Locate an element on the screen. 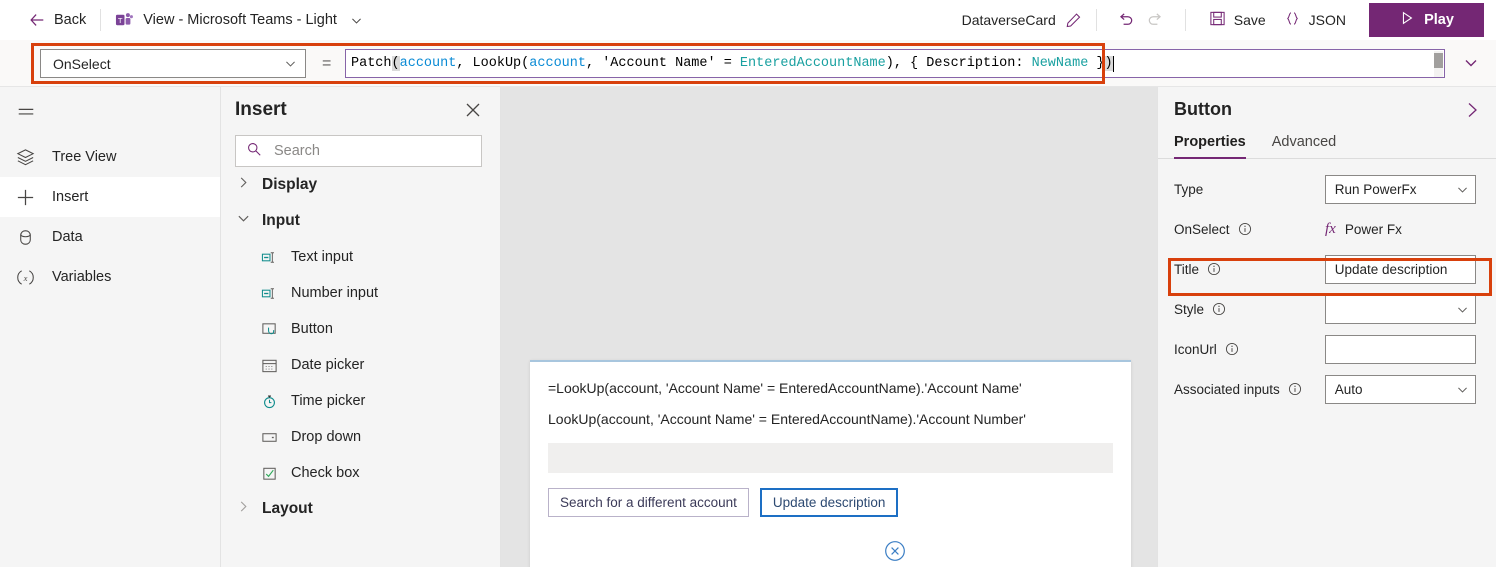 The width and height of the screenshot is (1496, 567). tab-advanced: Advanced is located at coordinates (1304, 146).